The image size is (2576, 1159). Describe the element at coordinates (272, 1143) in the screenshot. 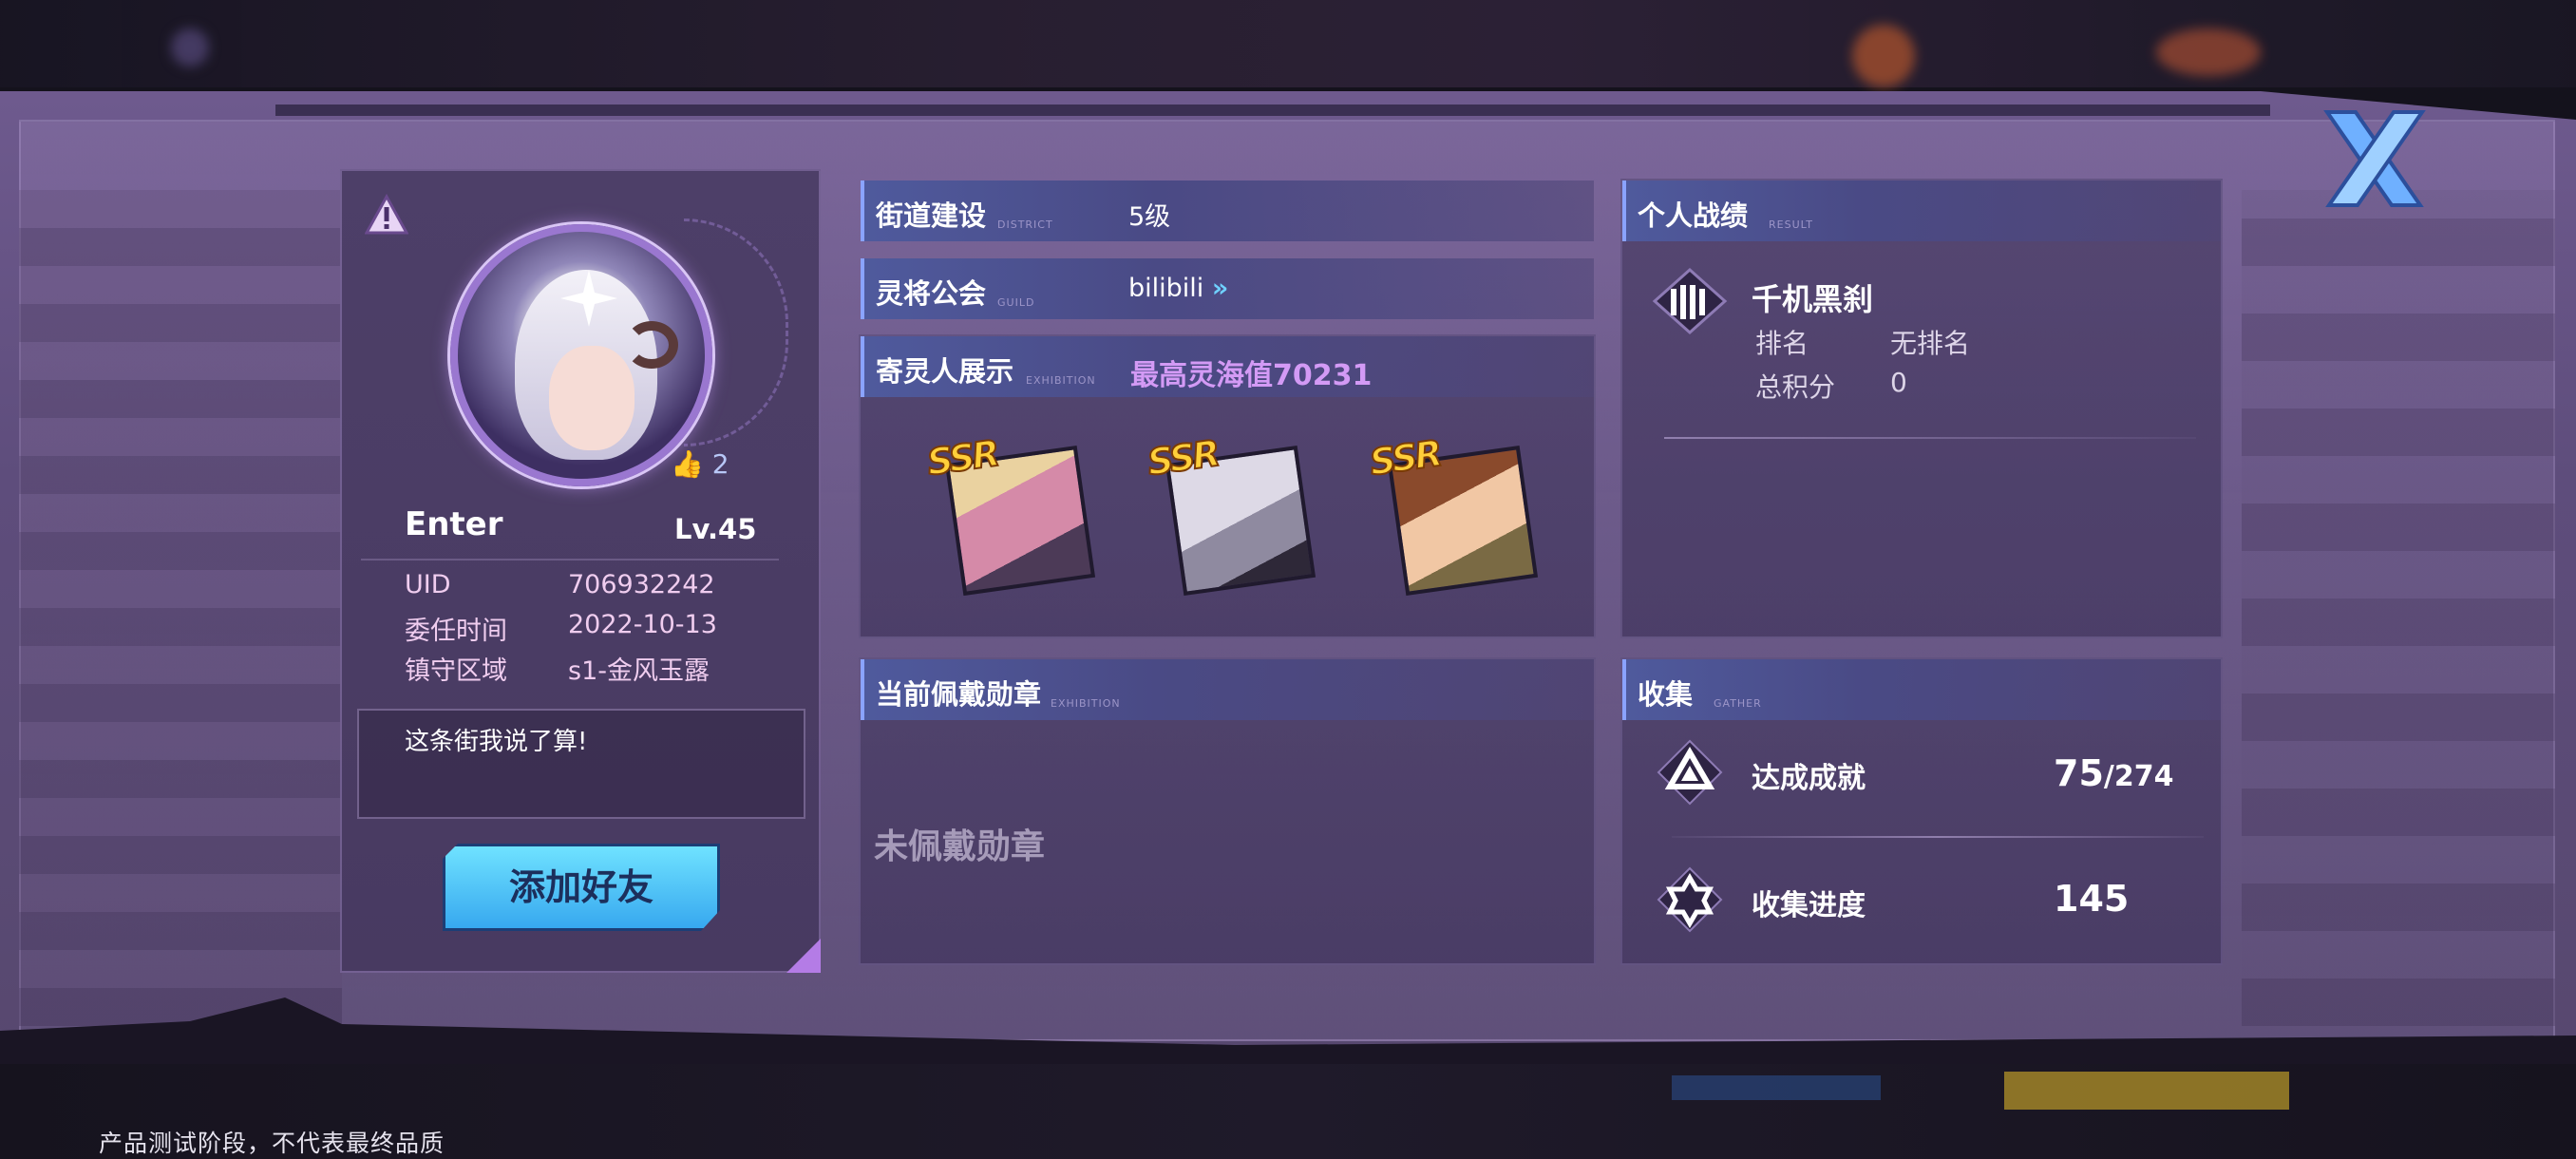

I see `test-disclaimer: 产品测试阶段，不代表最终品质` at that location.